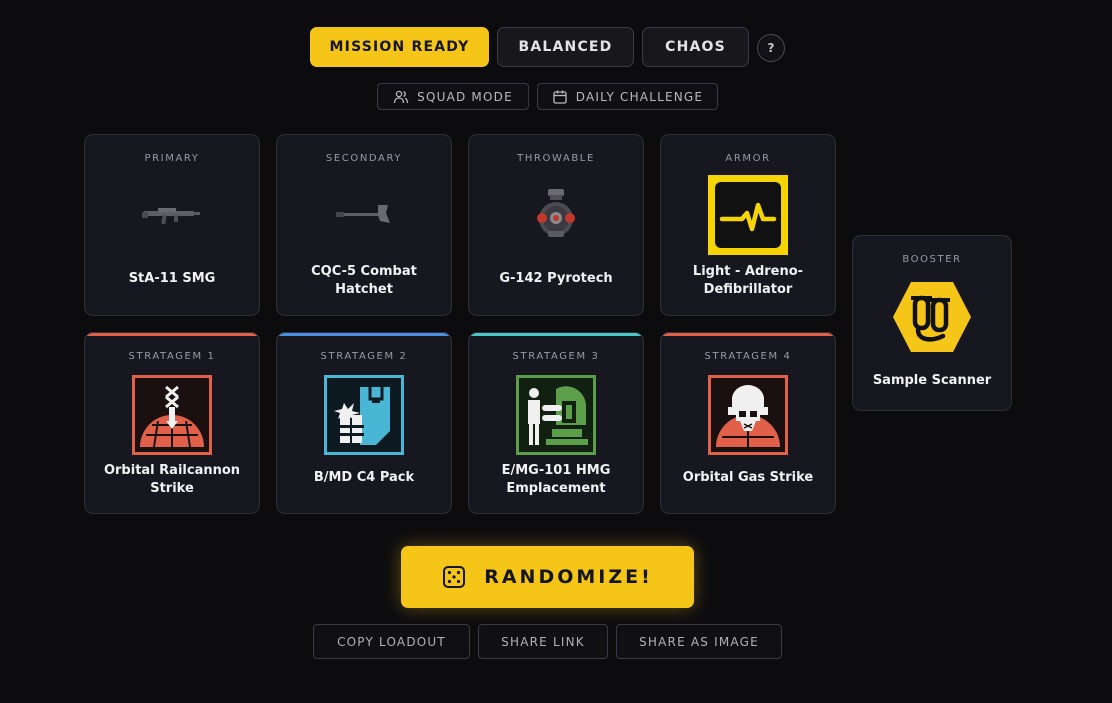 The width and height of the screenshot is (1112, 703). I want to click on card-item-name: Sample Scanner, so click(932, 380).